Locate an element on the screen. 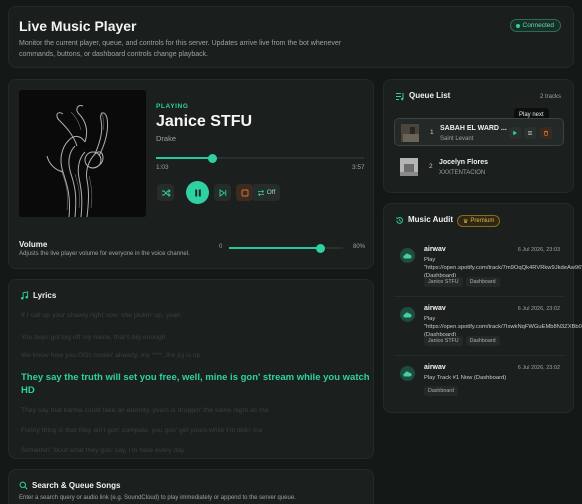  album-art-image is located at coordinates (82, 153).